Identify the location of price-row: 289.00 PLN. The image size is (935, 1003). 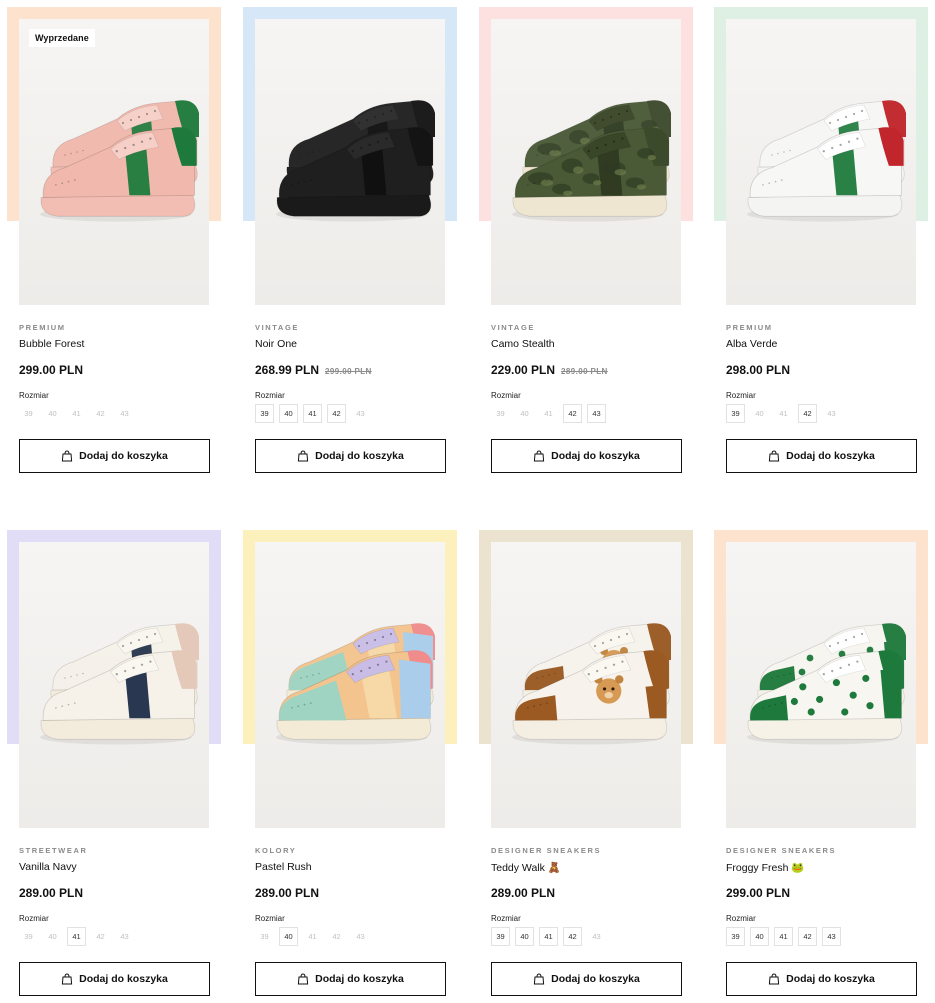
(51, 893).